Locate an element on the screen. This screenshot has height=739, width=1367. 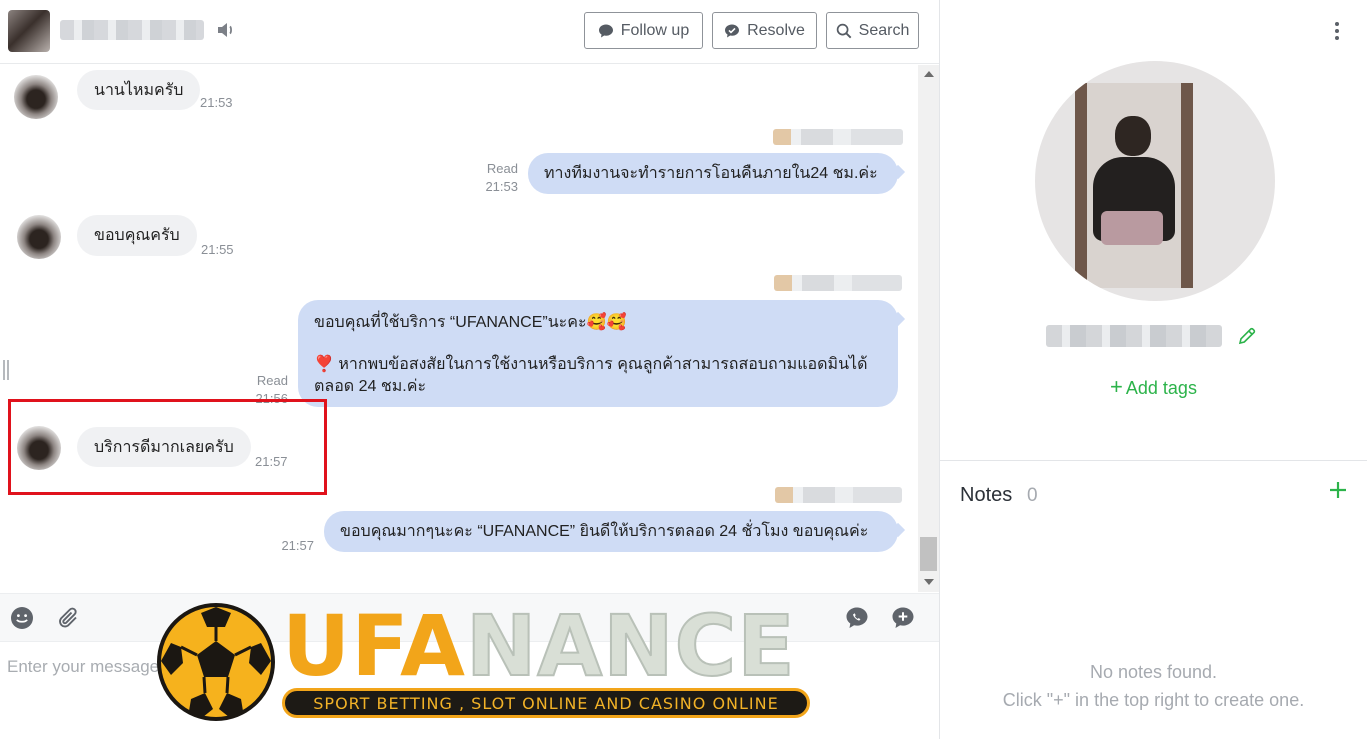
resolve-label: Resolve is located at coordinates (776, 30).